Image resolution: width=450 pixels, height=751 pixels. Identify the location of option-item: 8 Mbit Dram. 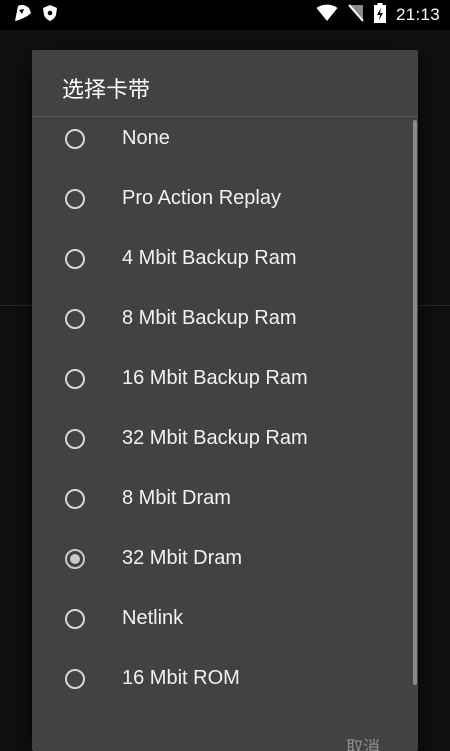
(225, 501).